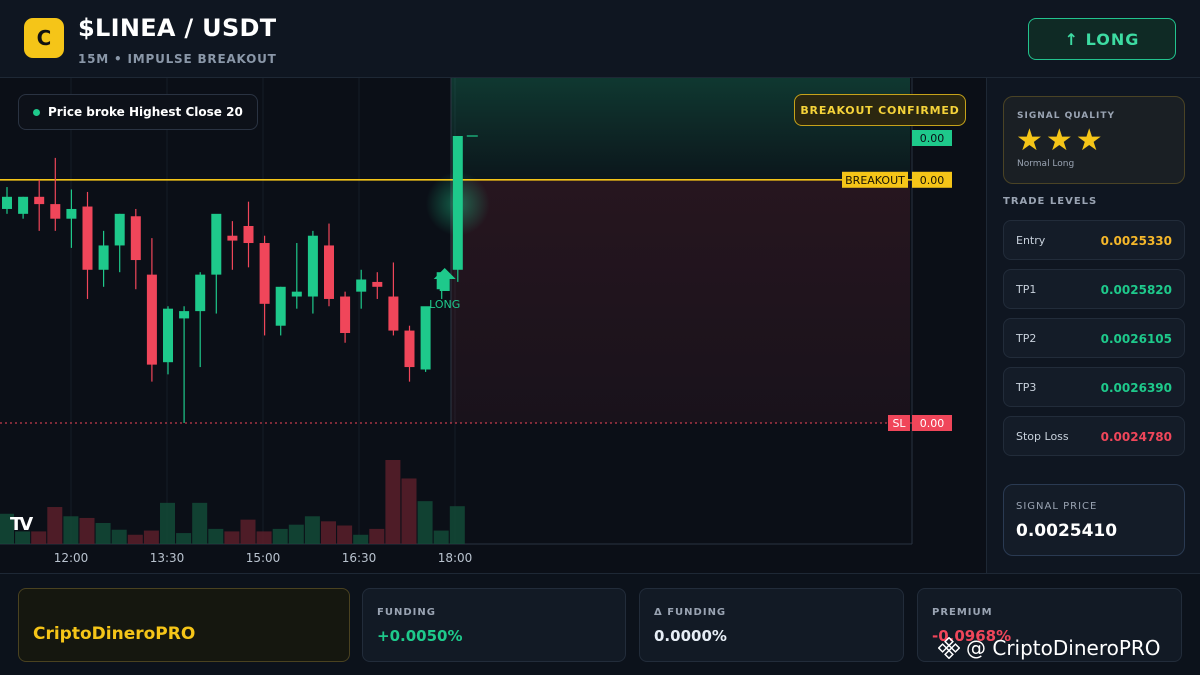 This screenshot has width=1200, height=675. What do you see at coordinates (1046, 164) in the screenshot?
I see `quality-note: Normal Long` at bounding box center [1046, 164].